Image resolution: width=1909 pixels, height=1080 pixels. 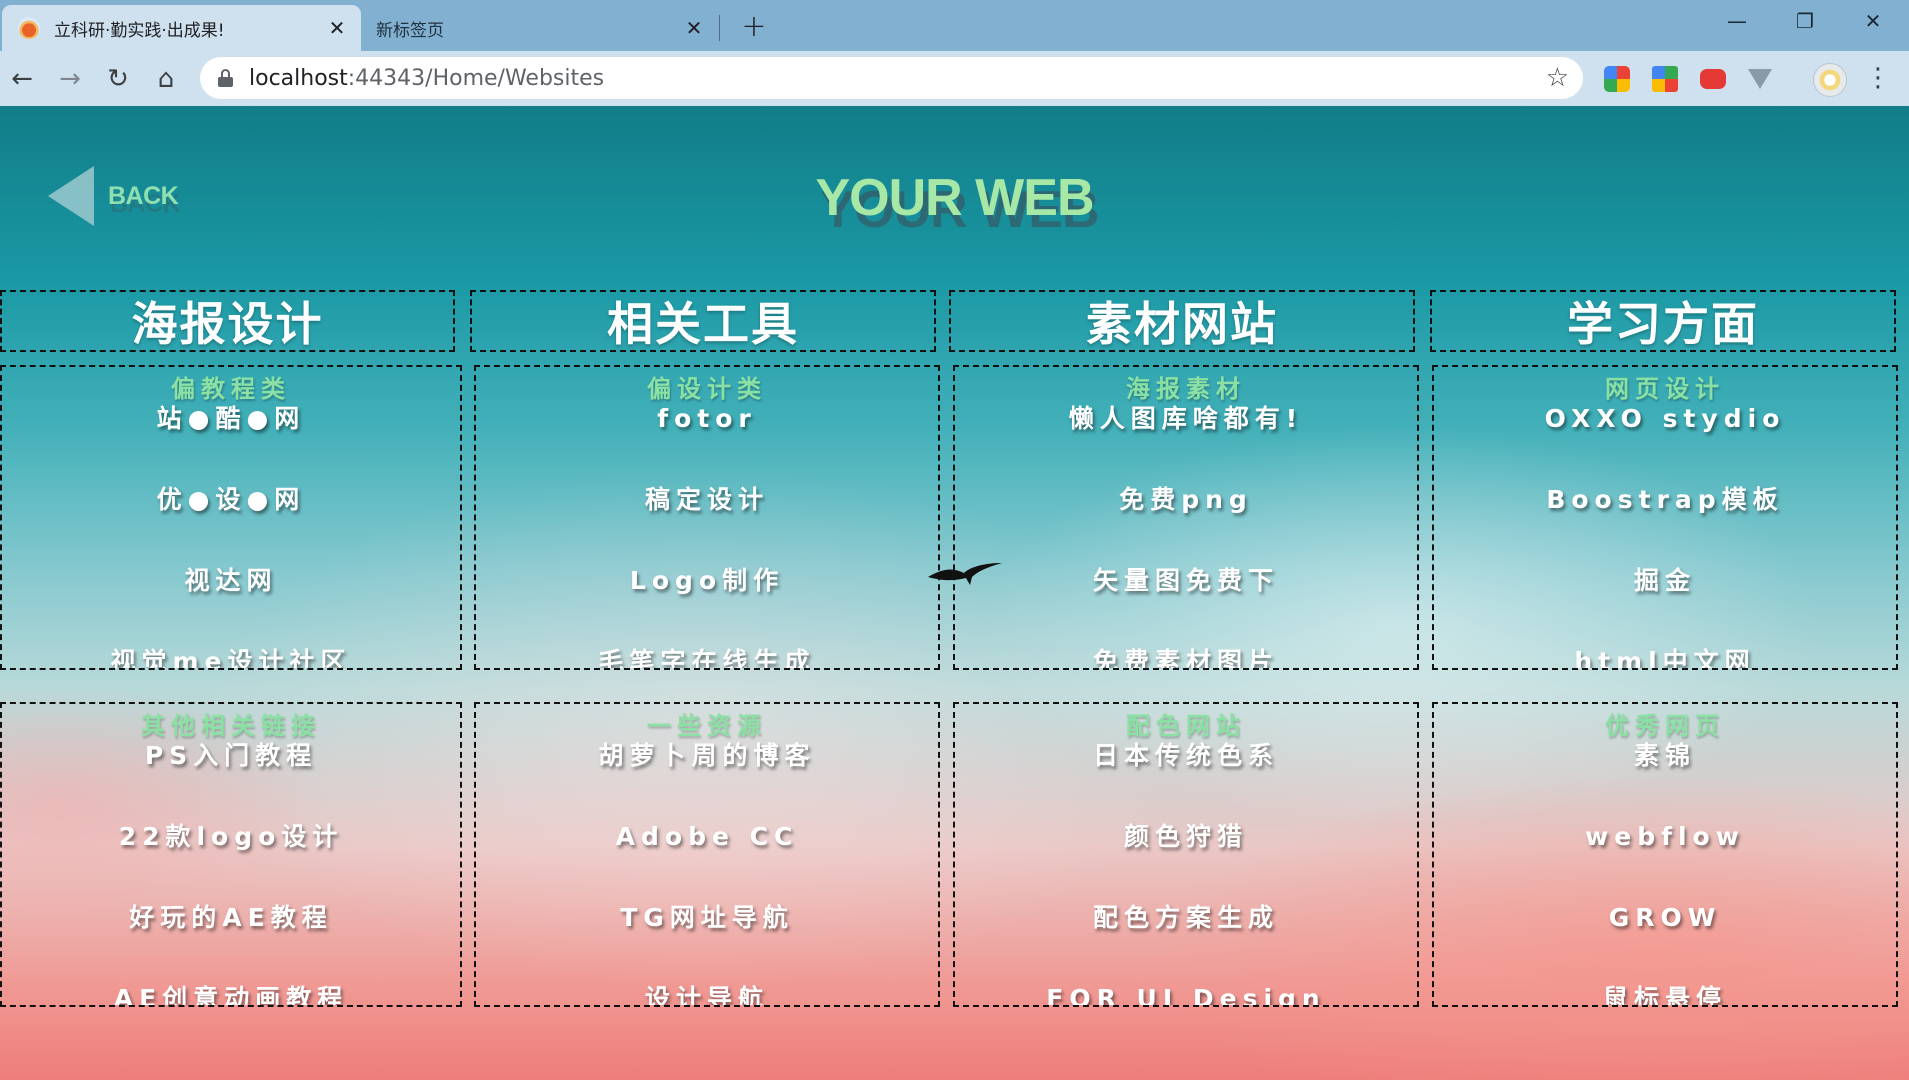 What do you see at coordinates (1713, 79) in the screenshot?
I see `extension-youtube-icon` at bounding box center [1713, 79].